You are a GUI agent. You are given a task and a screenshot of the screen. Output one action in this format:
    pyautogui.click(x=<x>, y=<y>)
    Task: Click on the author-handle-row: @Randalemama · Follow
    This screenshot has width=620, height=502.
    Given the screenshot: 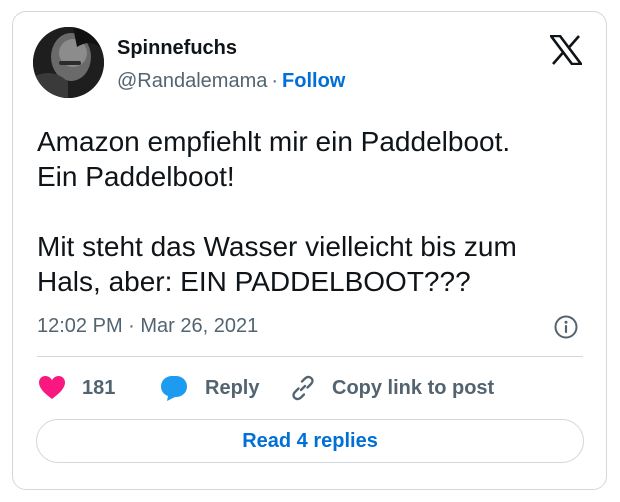 What is the action you would take?
    pyautogui.click(x=231, y=81)
    